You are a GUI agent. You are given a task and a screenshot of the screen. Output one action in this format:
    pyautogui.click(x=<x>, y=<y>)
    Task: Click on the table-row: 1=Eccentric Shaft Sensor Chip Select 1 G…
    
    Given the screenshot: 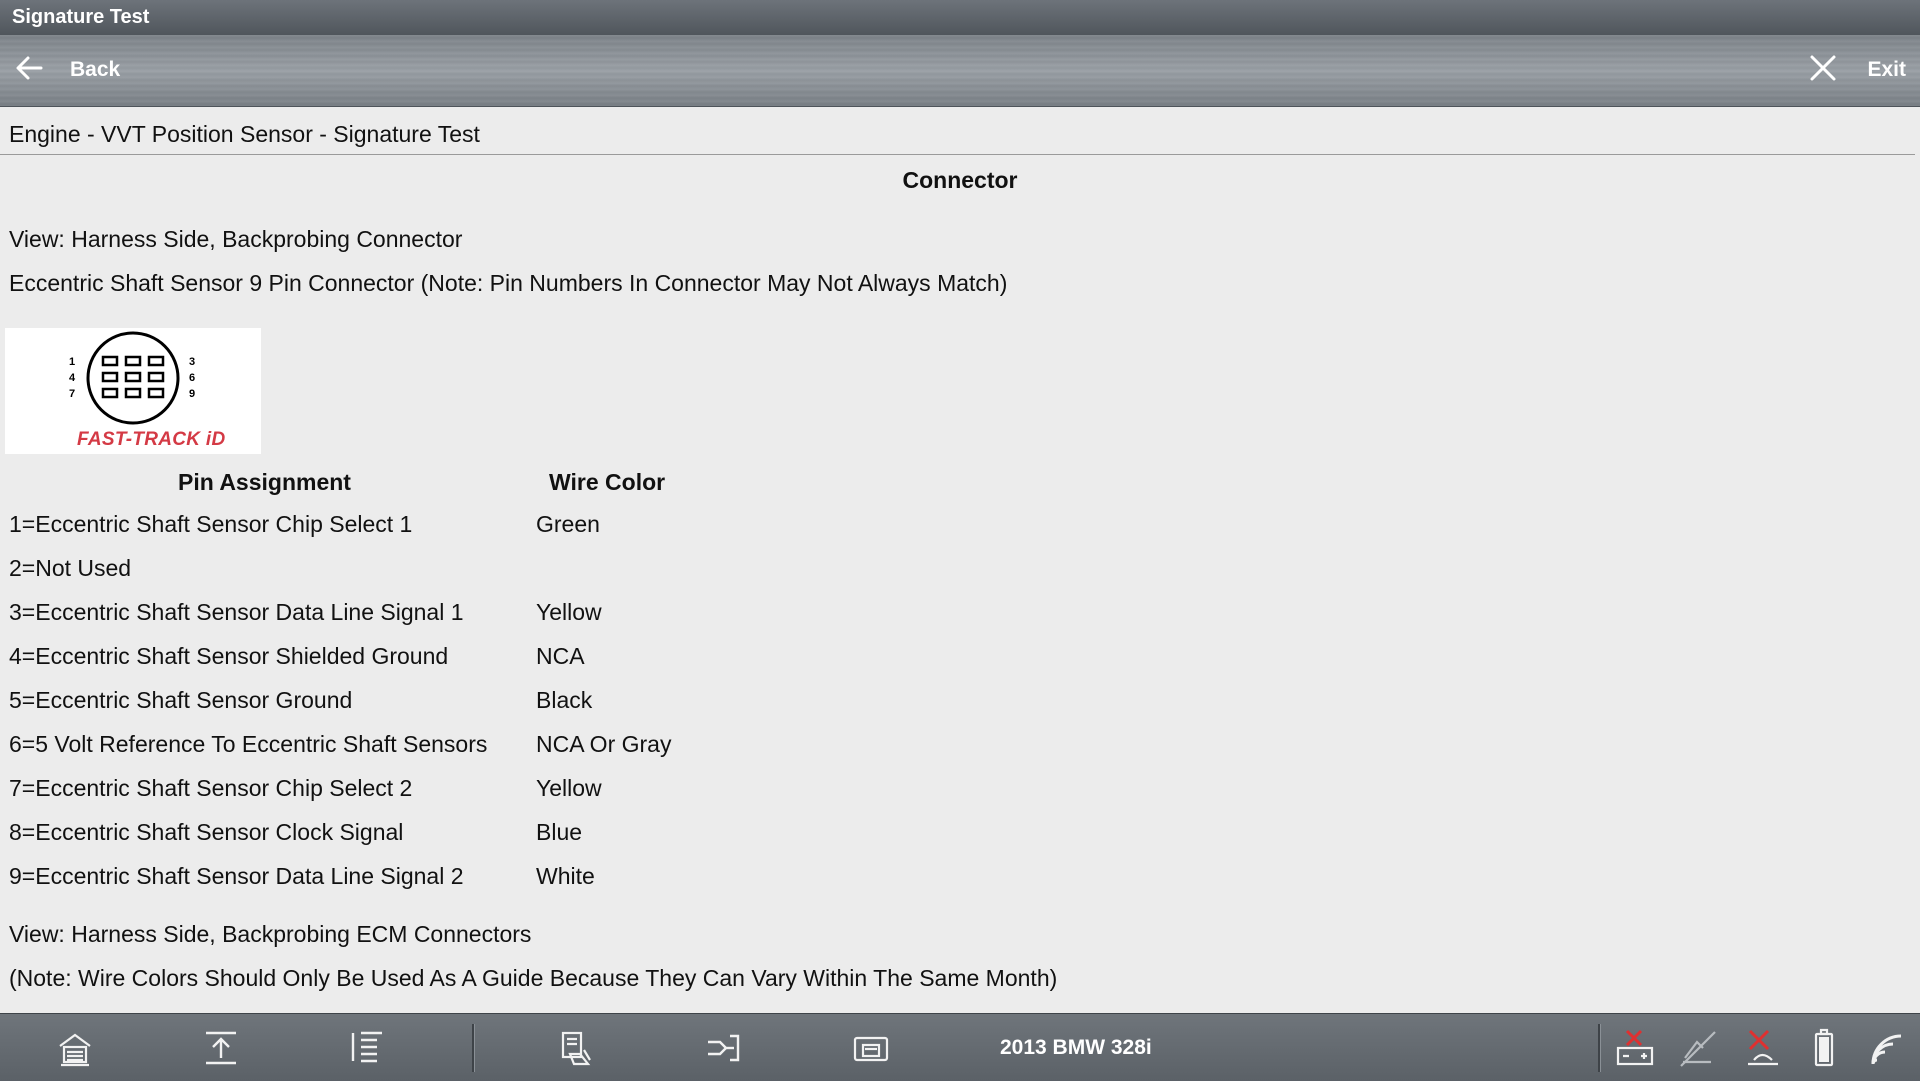 What is the action you would take?
    pyautogui.click(x=400, y=533)
    